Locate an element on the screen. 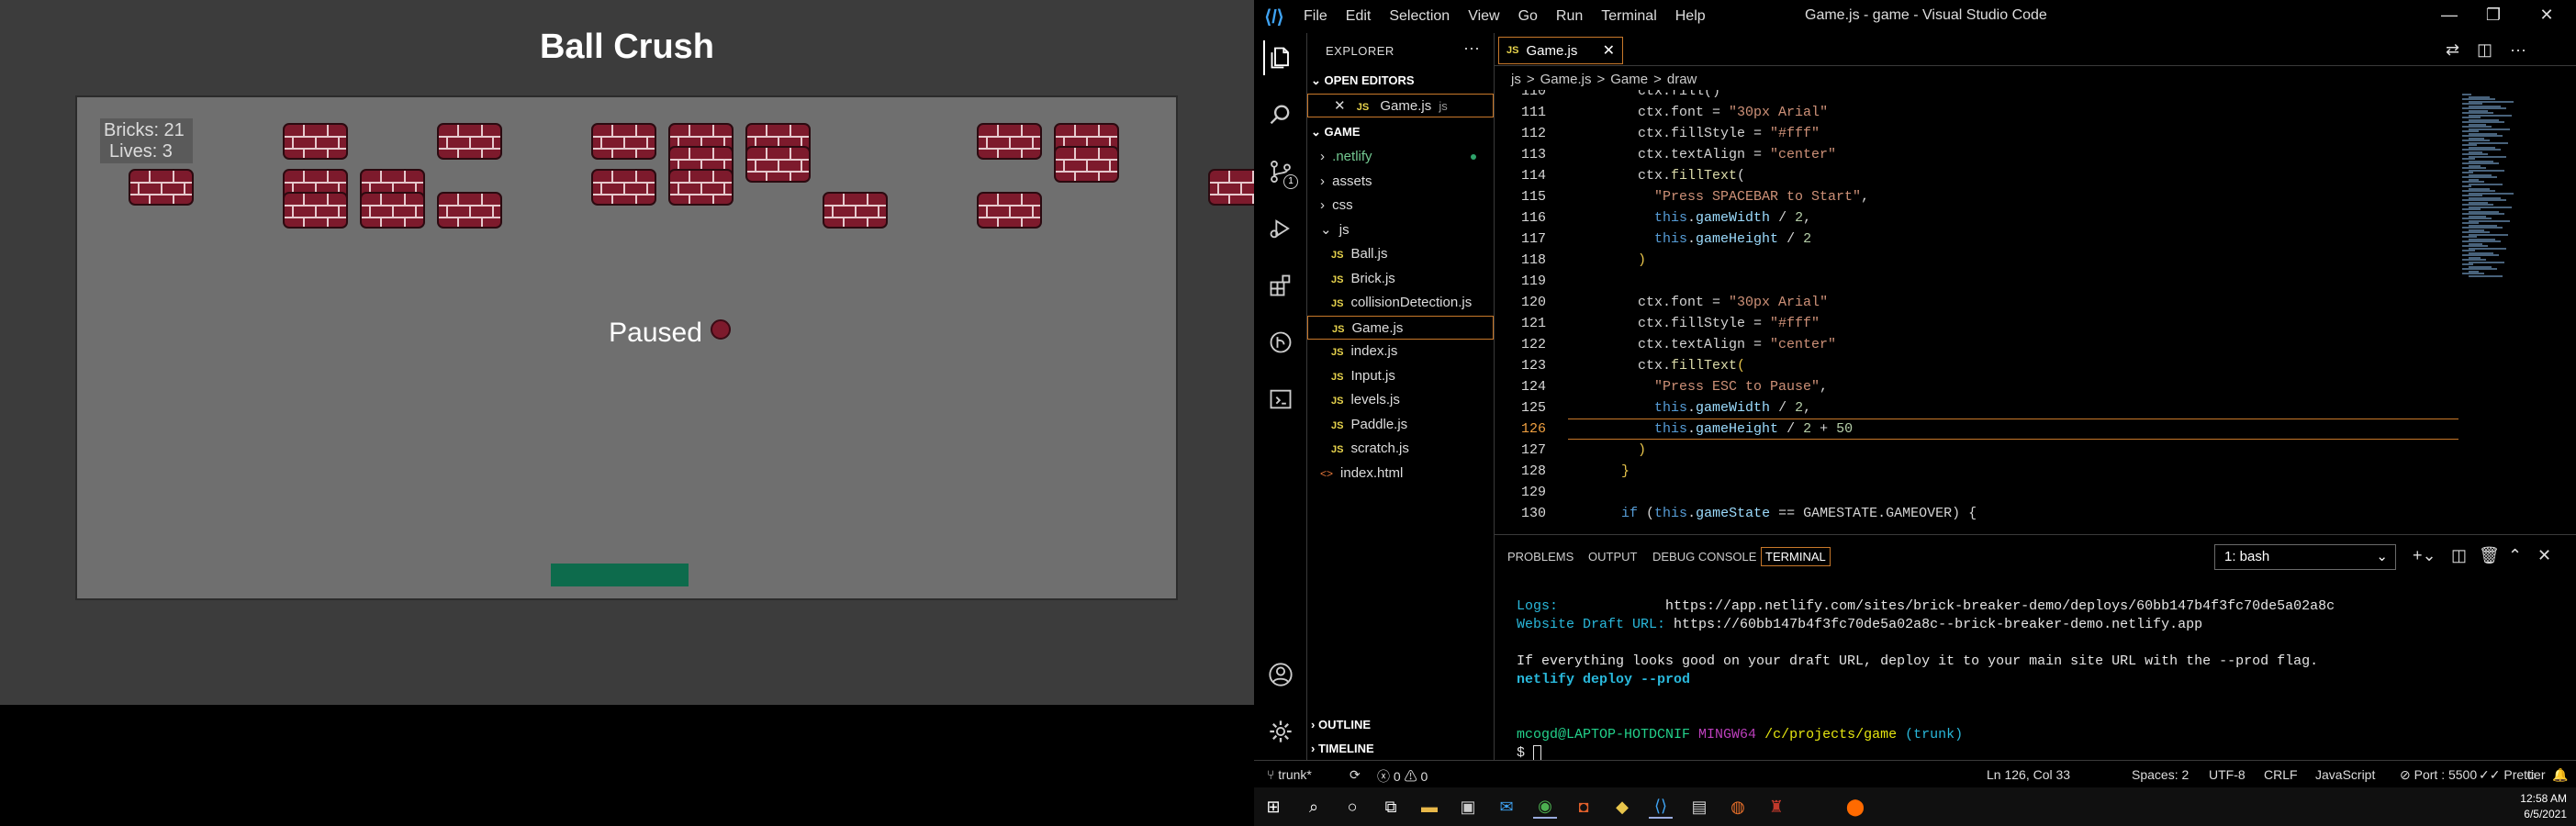 This screenshot has height=826, width=2576. menu-file: File is located at coordinates (1315, 16).